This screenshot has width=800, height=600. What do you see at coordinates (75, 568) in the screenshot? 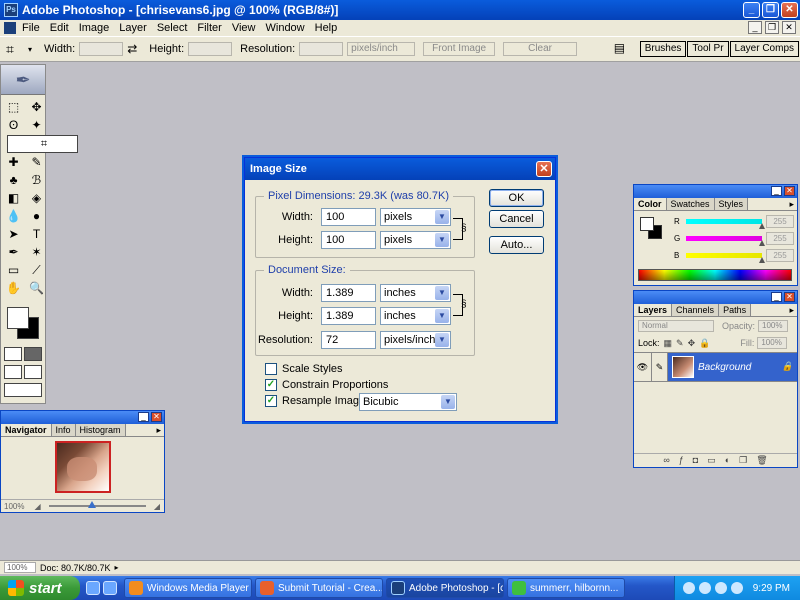
I see `doc-size-info: Doc: 80.7K/80.7K` at bounding box center [75, 568].